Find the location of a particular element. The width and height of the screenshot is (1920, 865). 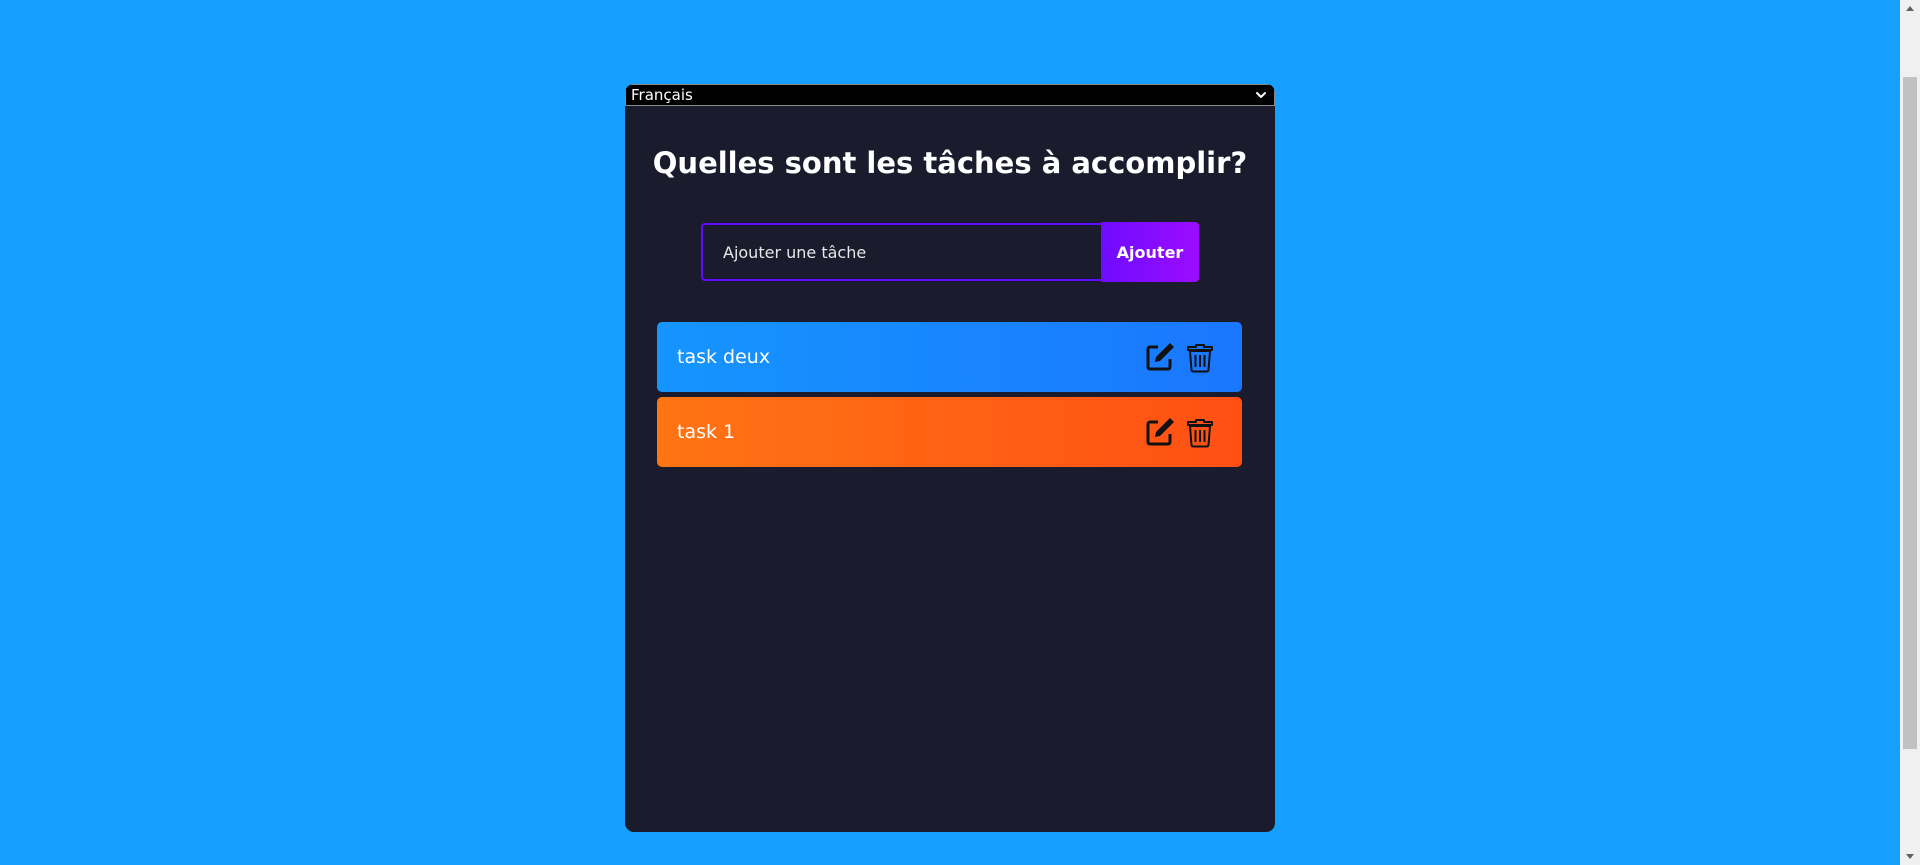

chevron-down-icon is located at coordinates (1261, 95).